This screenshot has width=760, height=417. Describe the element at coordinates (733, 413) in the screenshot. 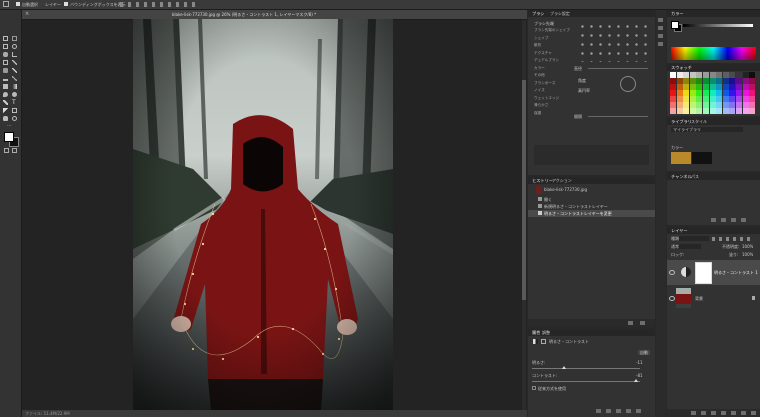

I see `new-group-icon` at that location.